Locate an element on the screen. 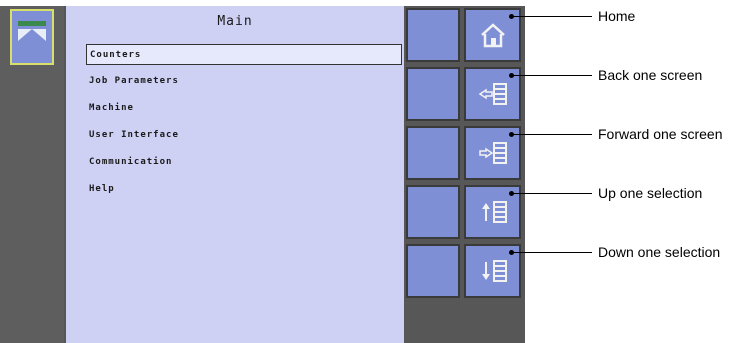 The height and width of the screenshot is (343, 755). spreader-icon is located at coordinates (32, 37).